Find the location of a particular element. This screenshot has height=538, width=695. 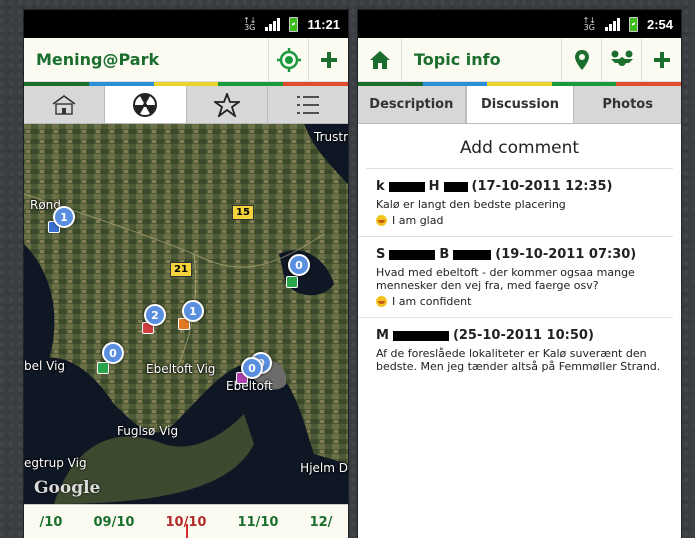

list-icon is located at coordinates (307, 104).